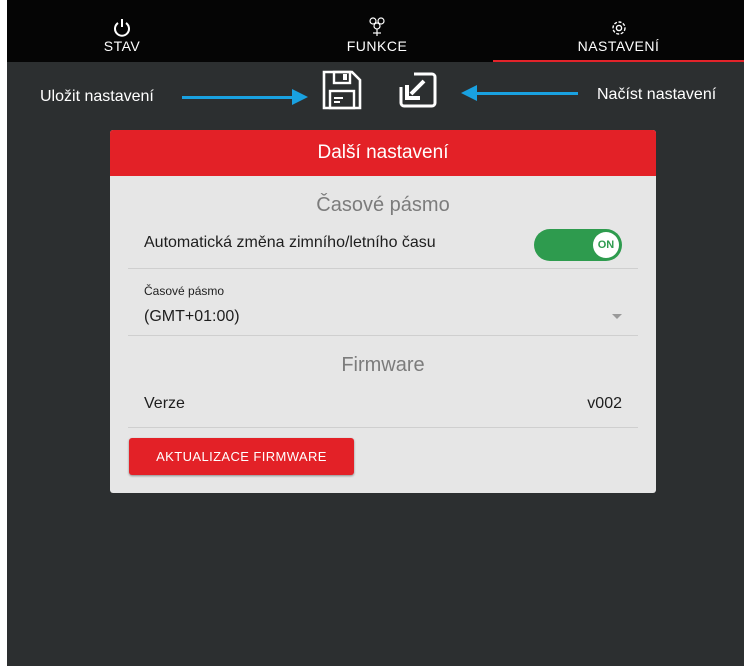  What do you see at coordinates (241, 456) in the screenshot?
I see `update-firmware-button: AKTUALIZACE FIRMWARE` at bounding box center [241, 456].